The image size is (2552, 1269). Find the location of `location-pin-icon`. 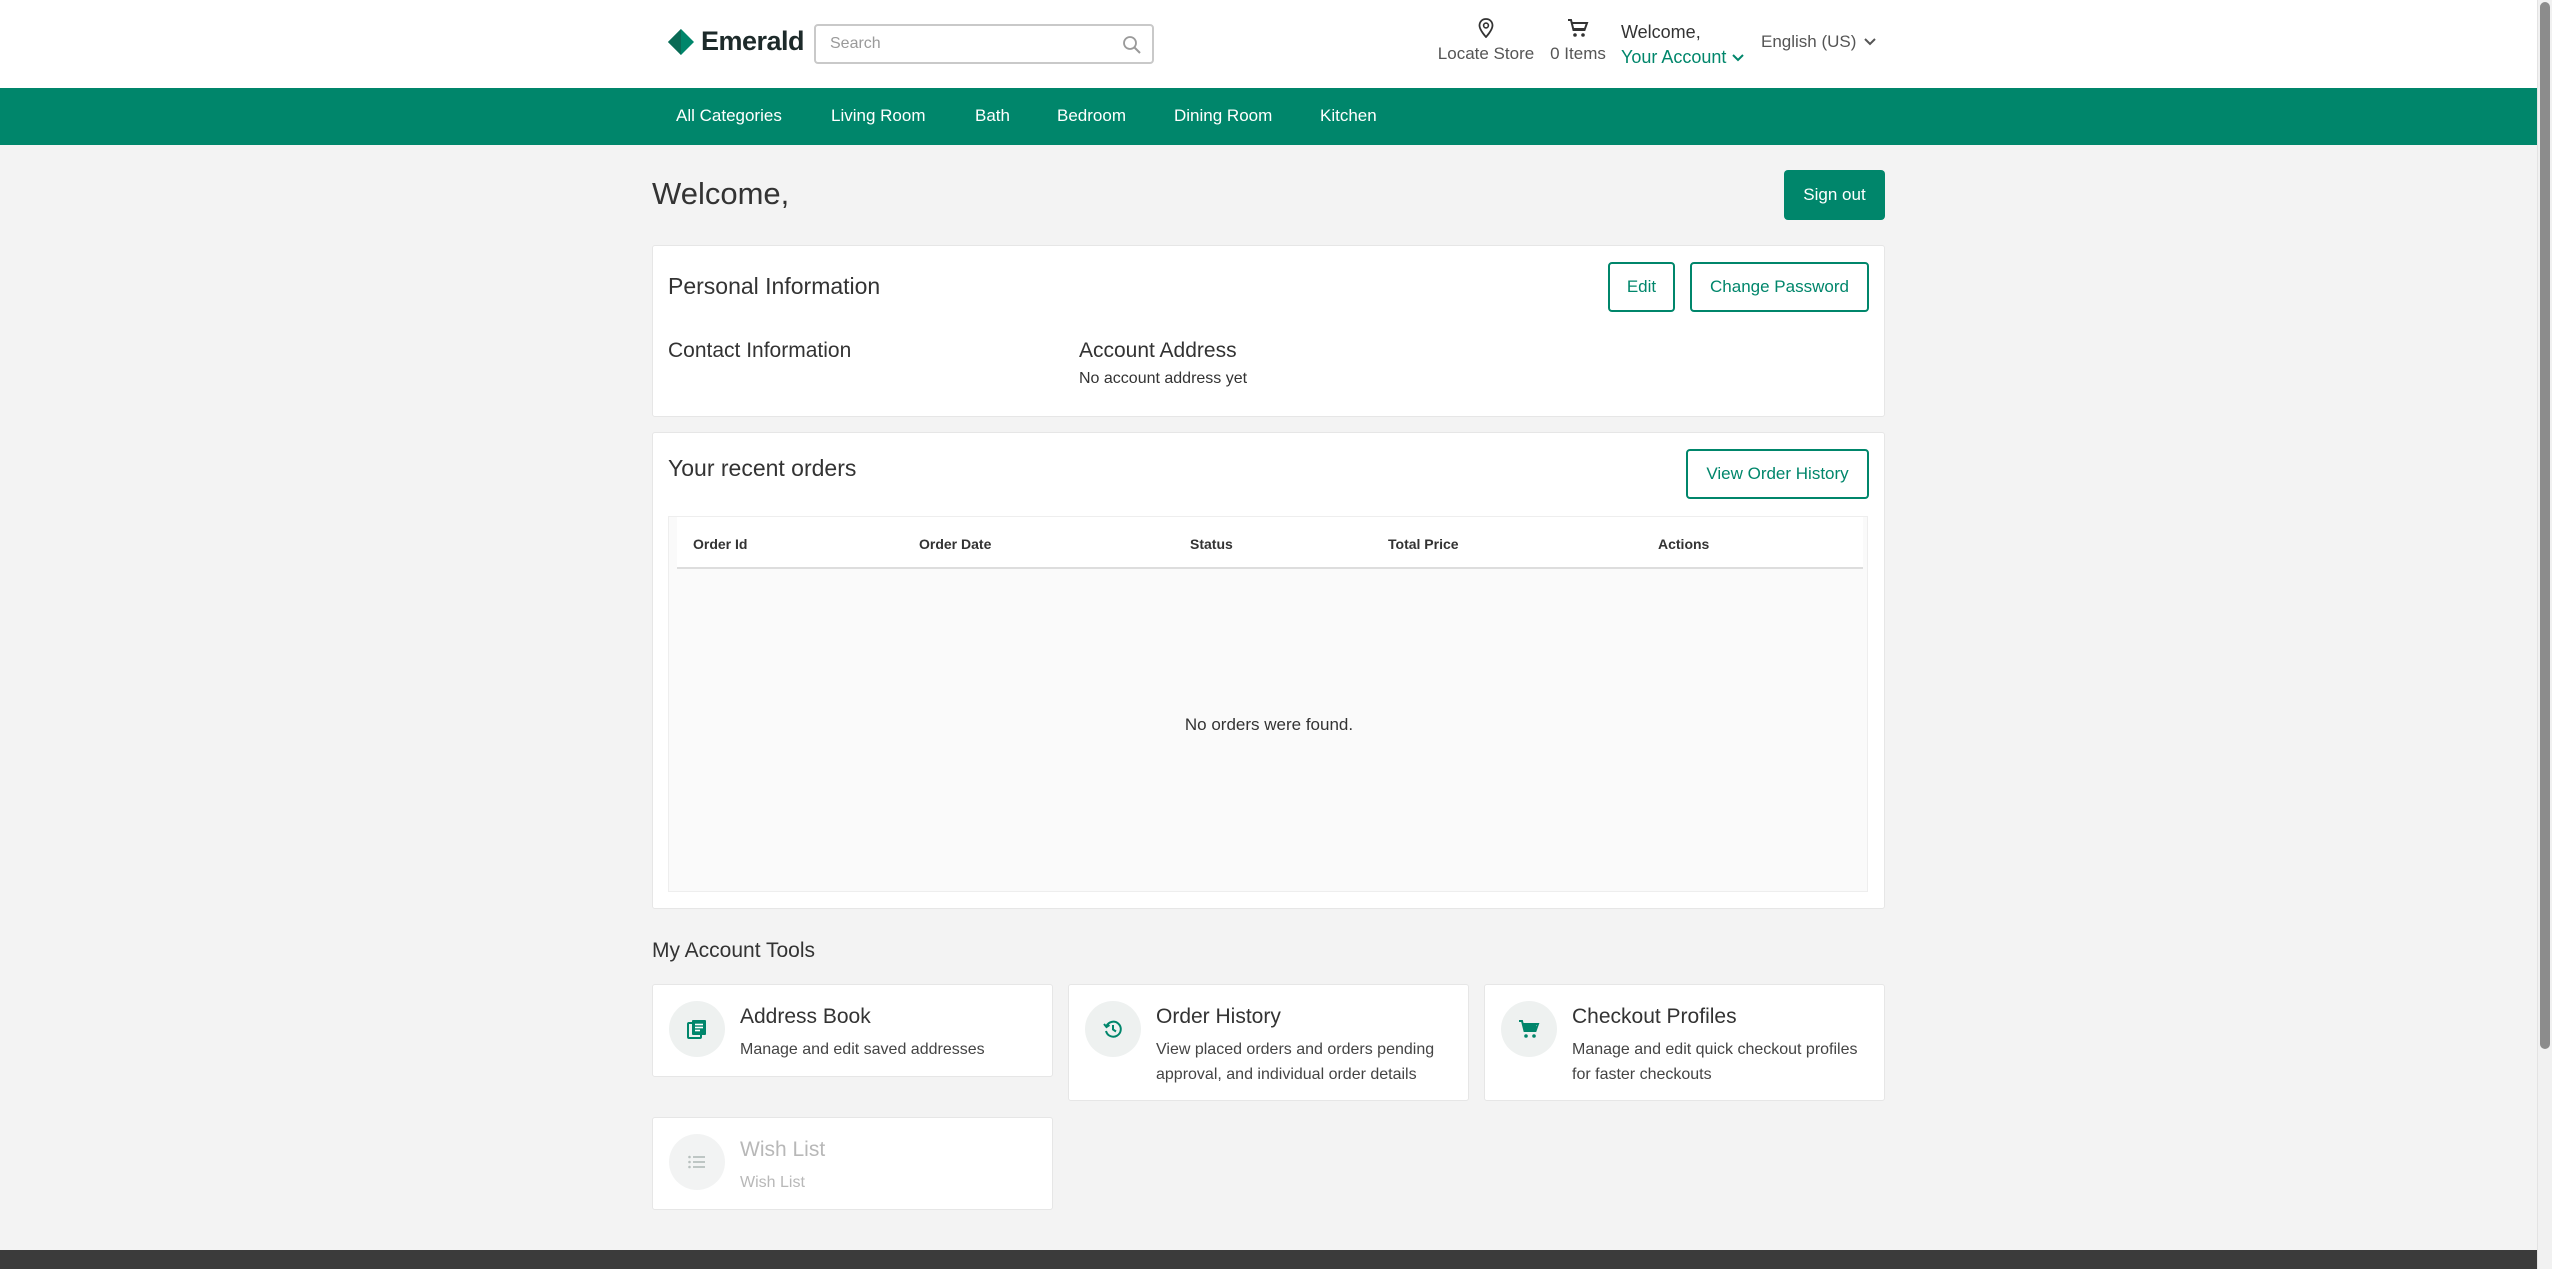

location-pin-icon is located at coordinates (1486, 28).